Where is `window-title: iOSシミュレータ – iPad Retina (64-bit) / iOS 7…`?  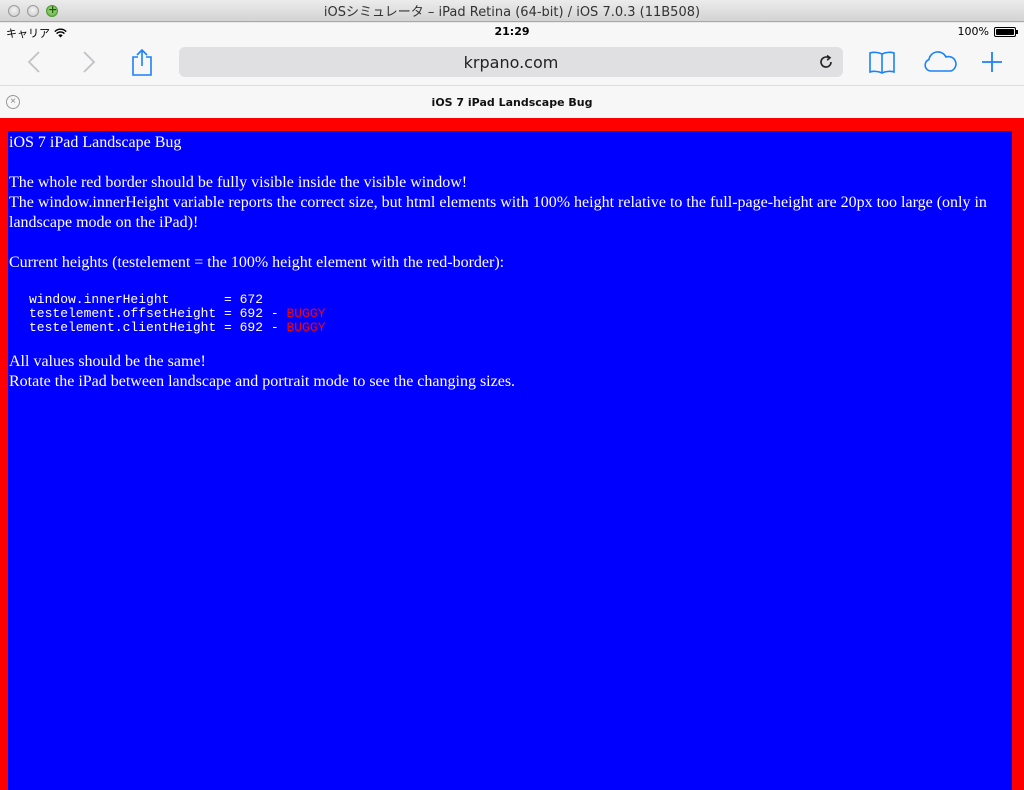
window-title: iOSシミュレータ – iPad Retina (64-bit) / iOS 7… is located at coordinates (512, 12).